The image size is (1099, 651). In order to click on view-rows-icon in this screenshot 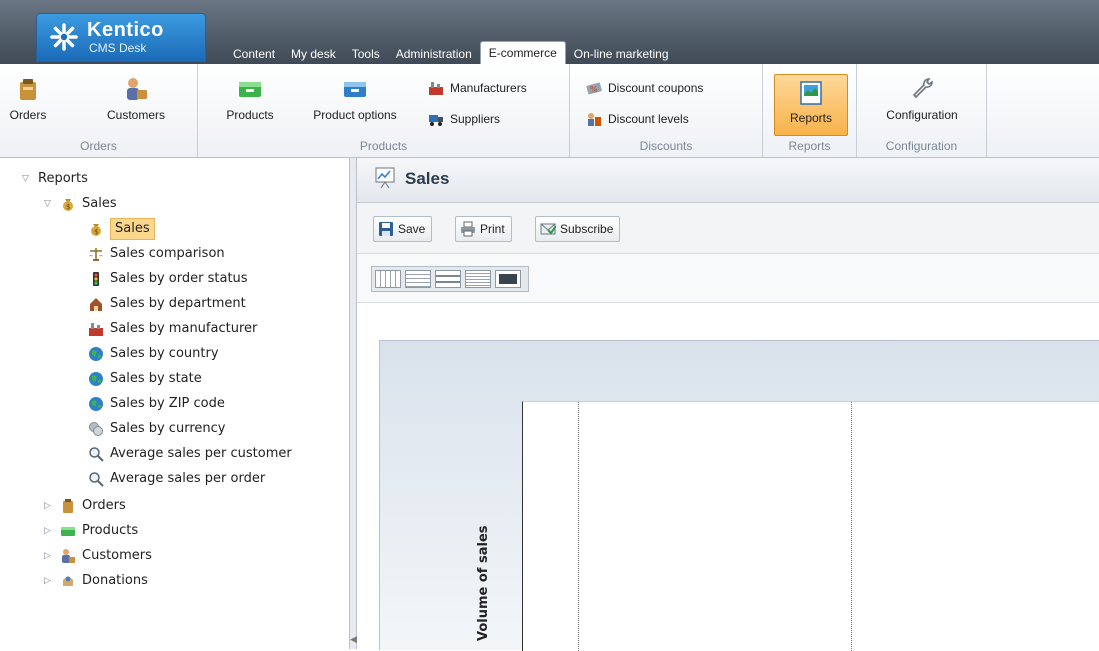, I will do `click(448, 279)`.